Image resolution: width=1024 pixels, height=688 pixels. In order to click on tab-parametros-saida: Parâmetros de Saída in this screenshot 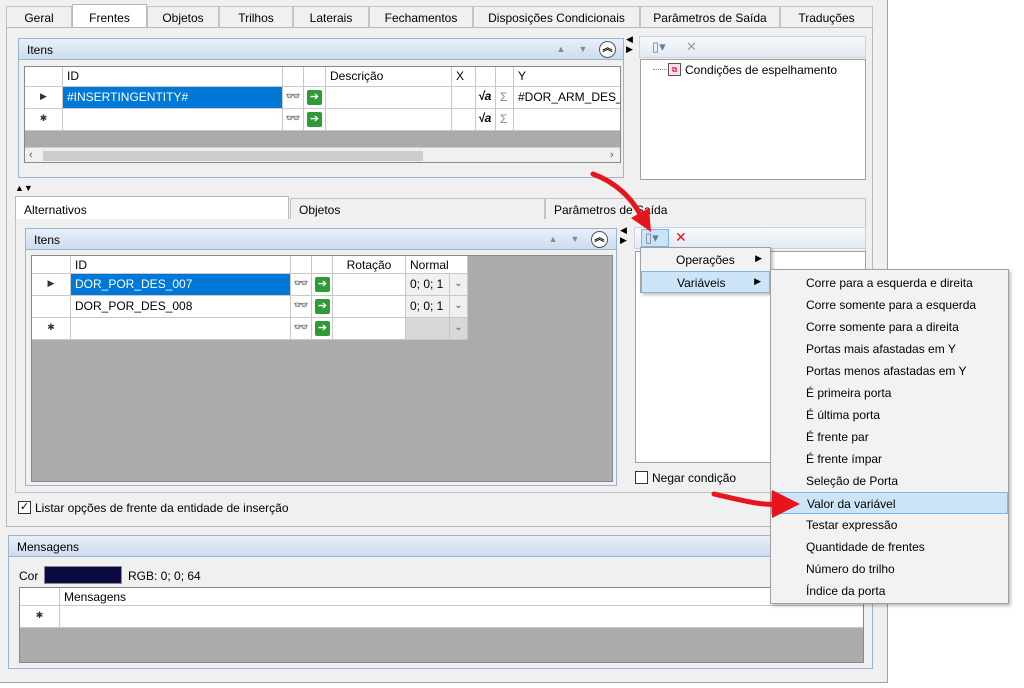, I will do `click(710, 17)`.